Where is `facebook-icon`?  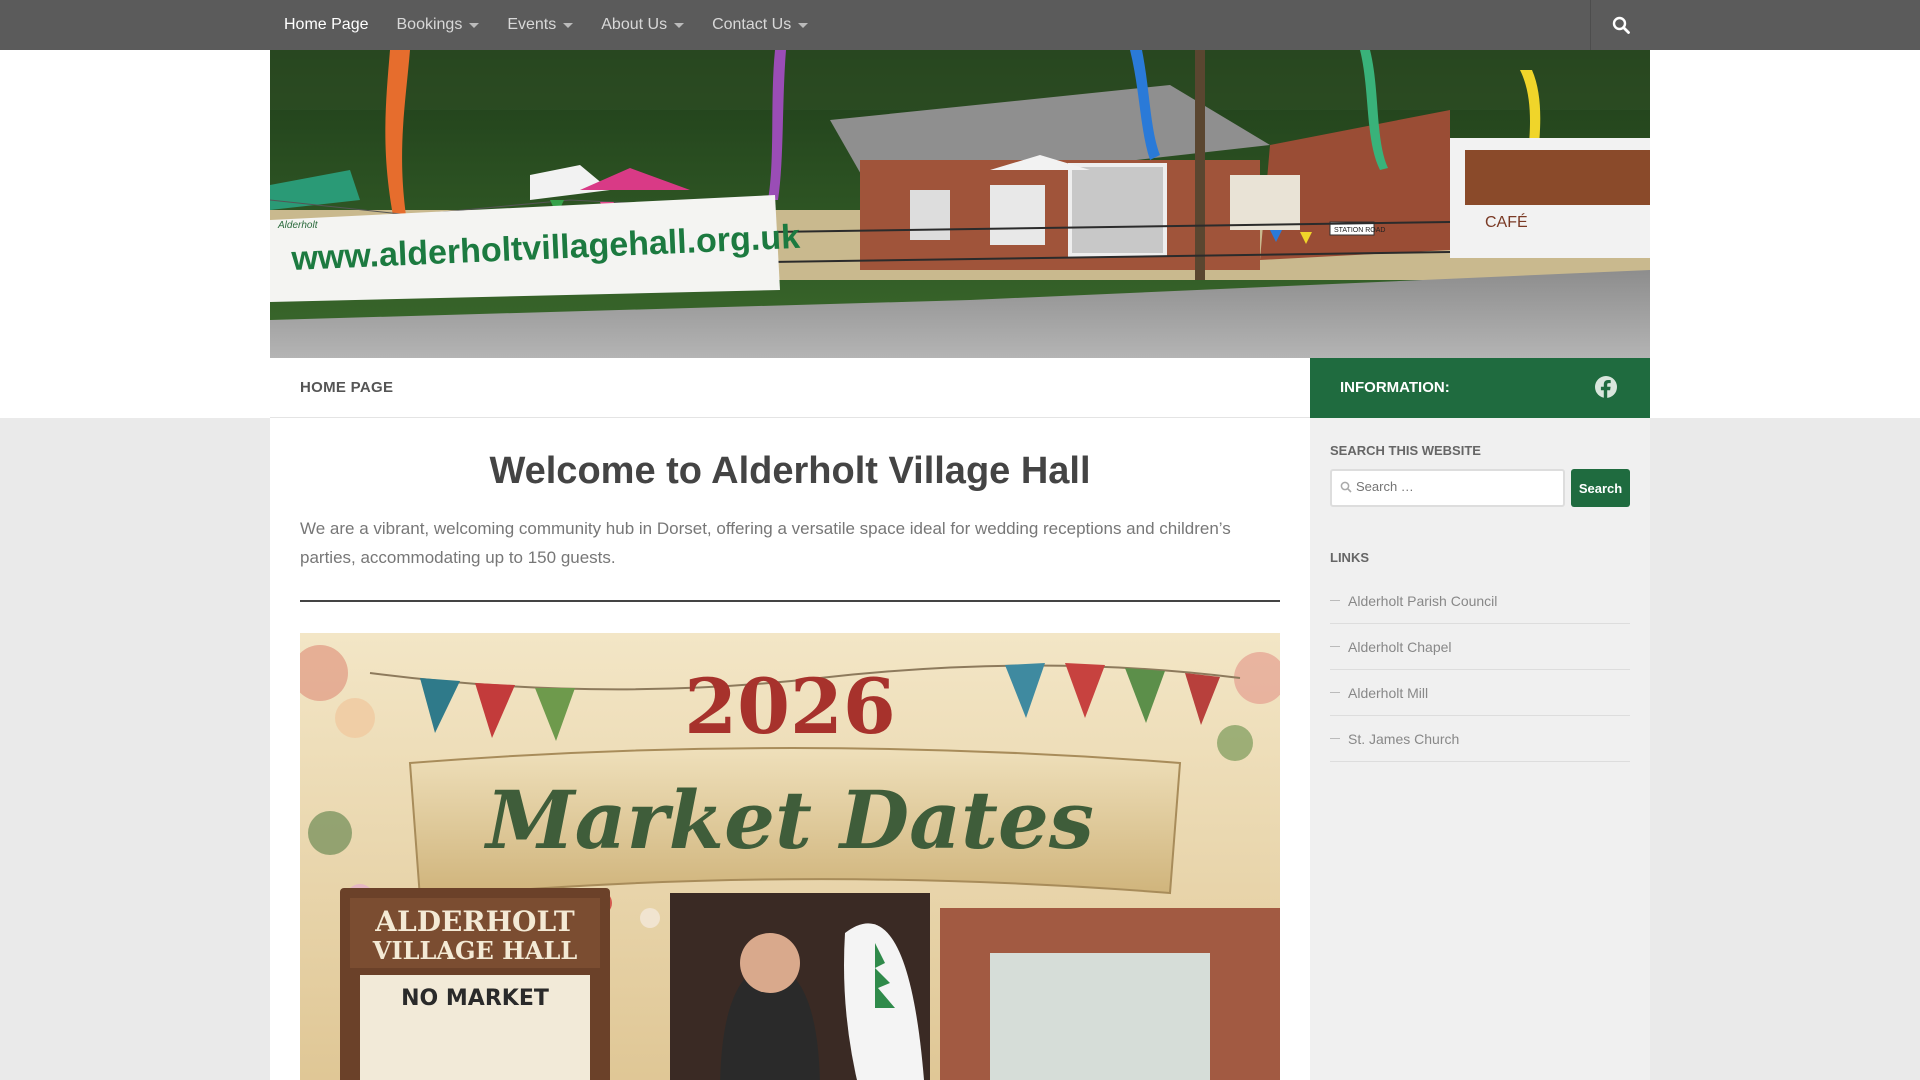
facebook-icon is located at coordinates (1606, 387).